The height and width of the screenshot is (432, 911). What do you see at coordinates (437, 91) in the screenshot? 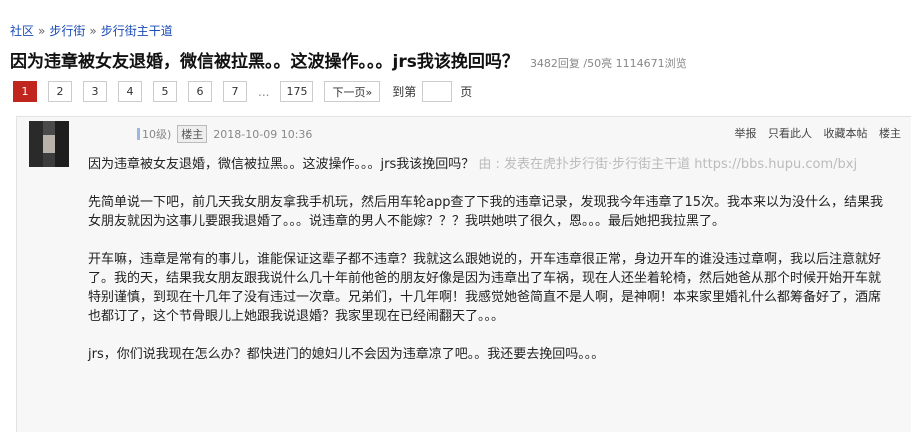
I see `goto-page-input` at bounding box center [437, 91].